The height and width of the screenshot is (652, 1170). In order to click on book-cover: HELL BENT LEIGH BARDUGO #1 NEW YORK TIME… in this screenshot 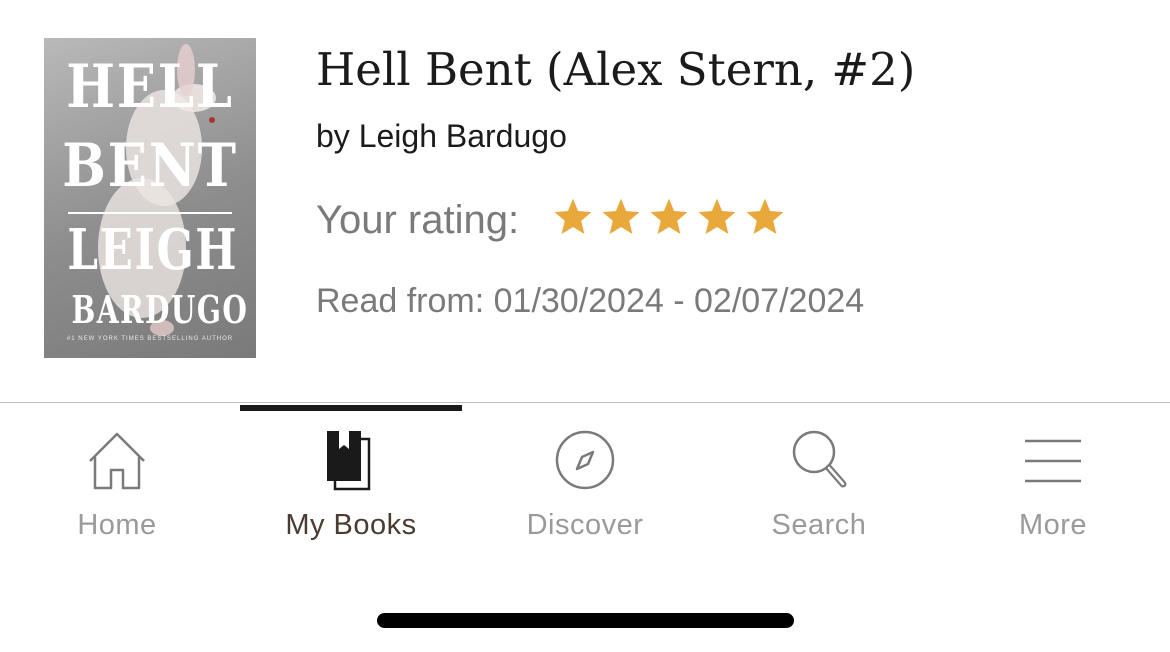, I will do `click(150, 198)`.